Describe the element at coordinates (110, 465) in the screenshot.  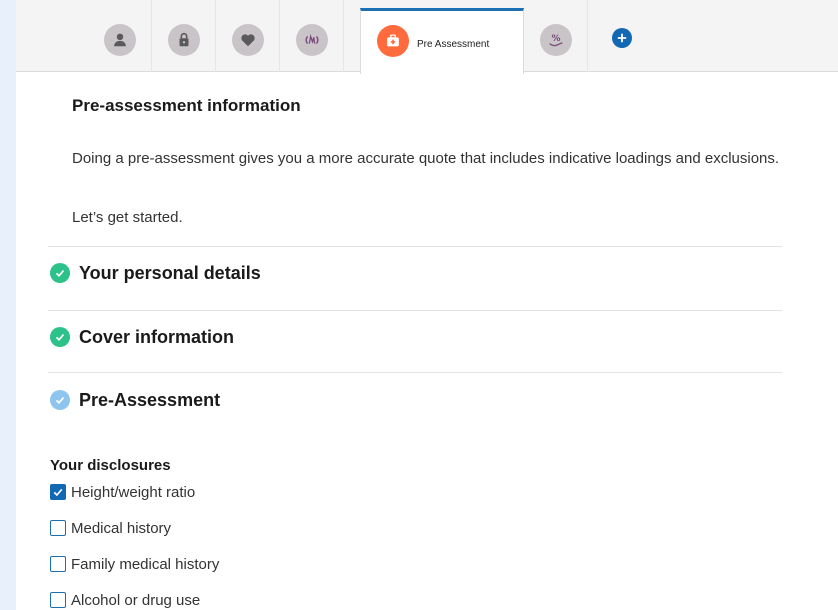
I see `disclosures-title: Your disclosures` at that location.